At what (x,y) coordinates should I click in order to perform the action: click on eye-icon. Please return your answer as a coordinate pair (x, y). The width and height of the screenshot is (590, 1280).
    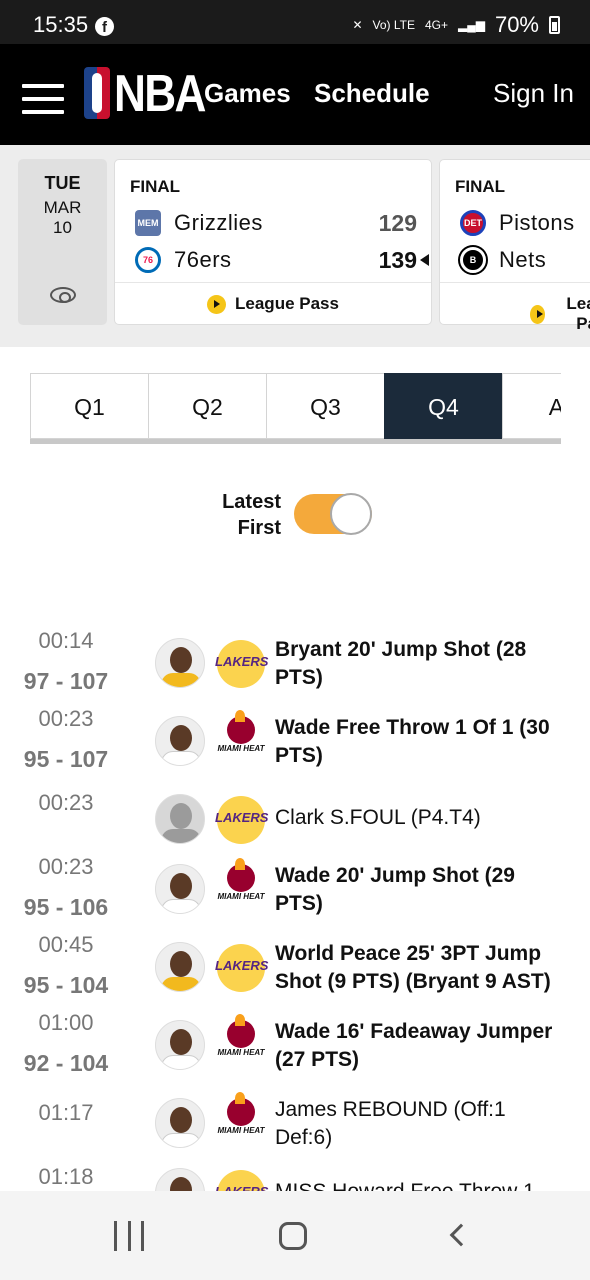
    Looking at the image, I should click on (63, 295).